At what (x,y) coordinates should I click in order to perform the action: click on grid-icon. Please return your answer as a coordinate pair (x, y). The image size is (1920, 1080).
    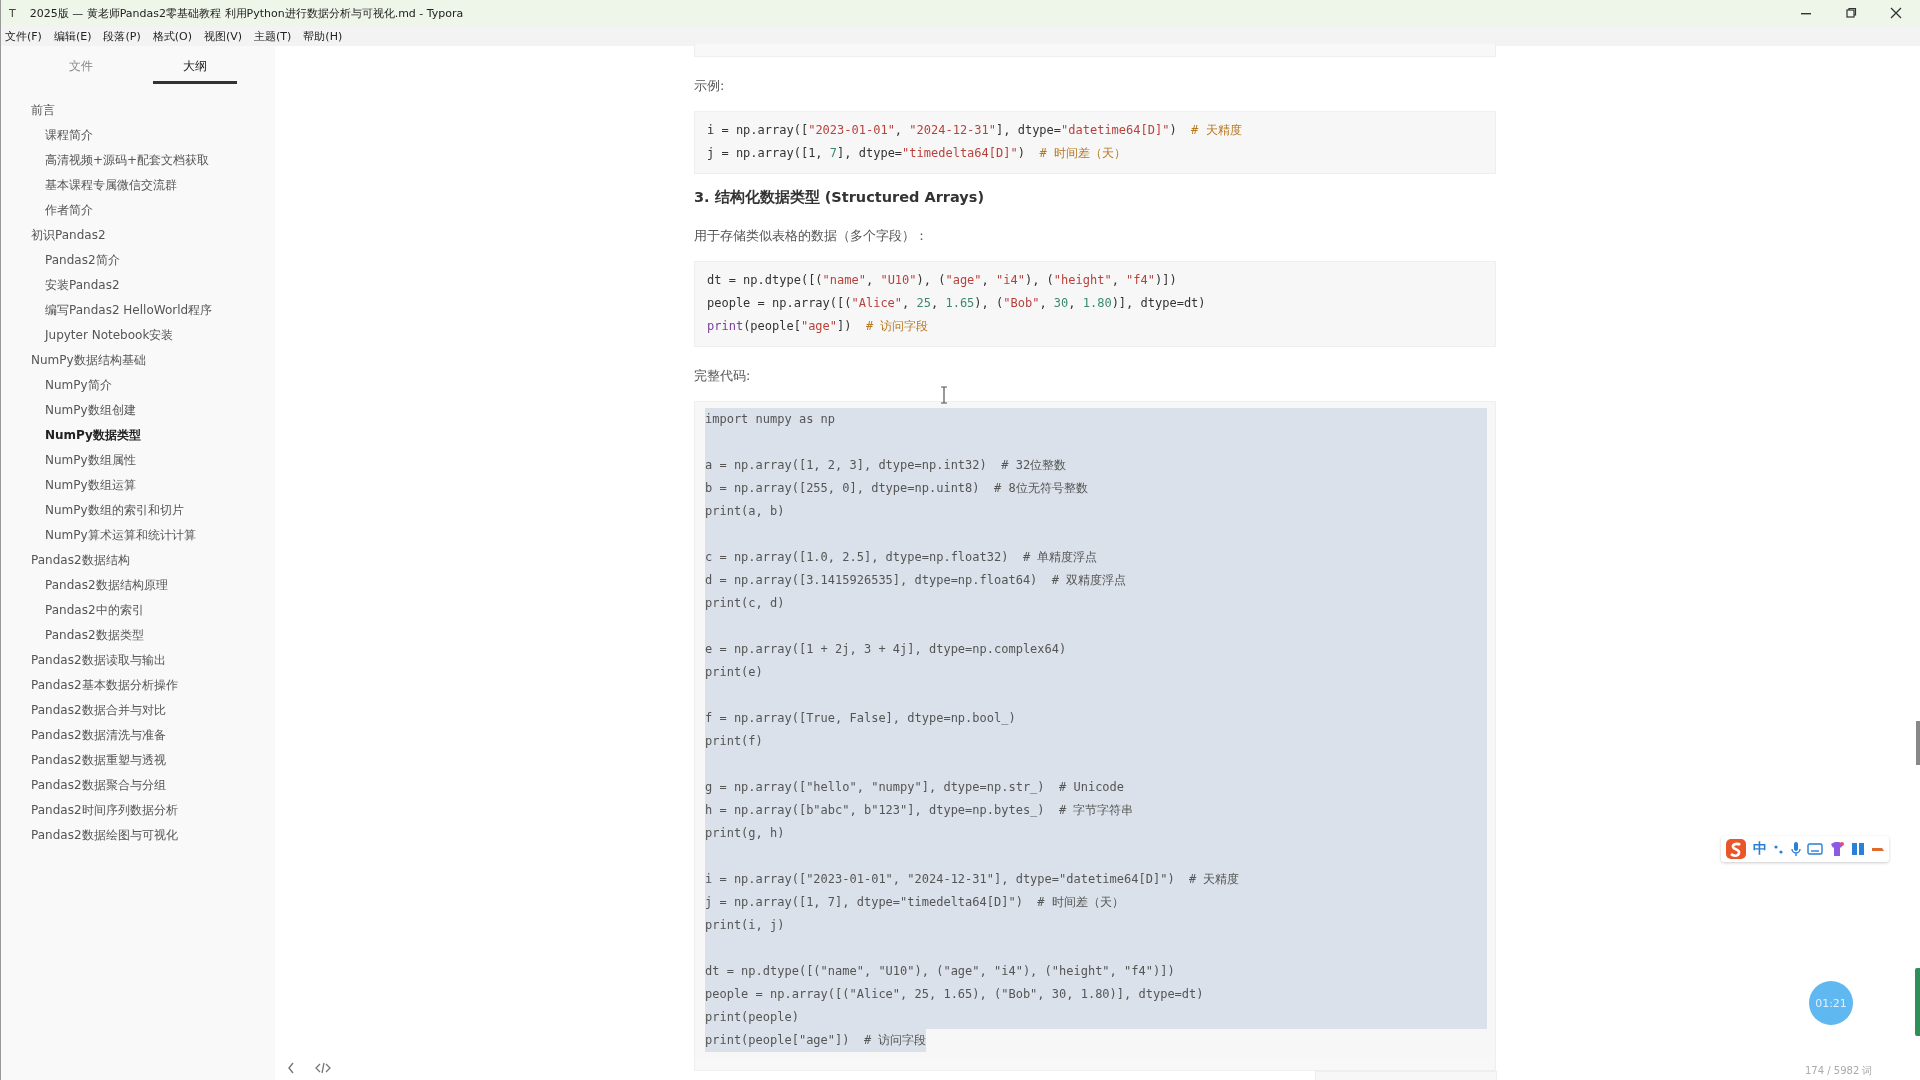
    Looking at the image, I should click on (1858, 849).